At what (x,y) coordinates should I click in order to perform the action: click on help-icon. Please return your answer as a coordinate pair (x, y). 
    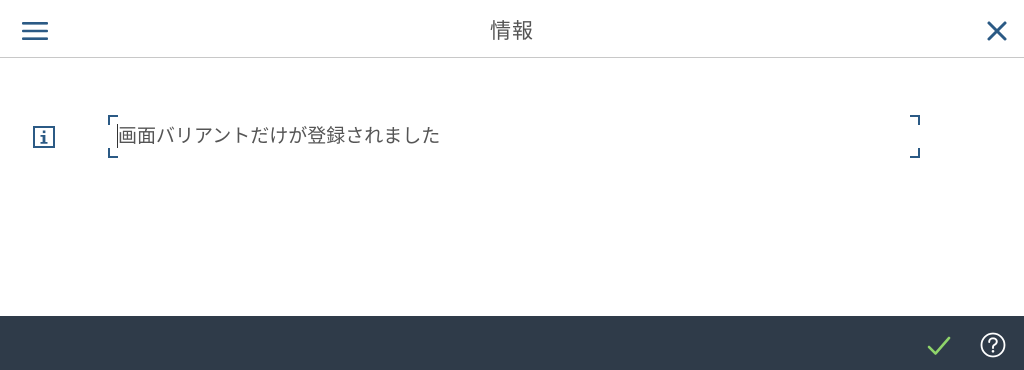
    Looking at the image, I should click on (993, 345).